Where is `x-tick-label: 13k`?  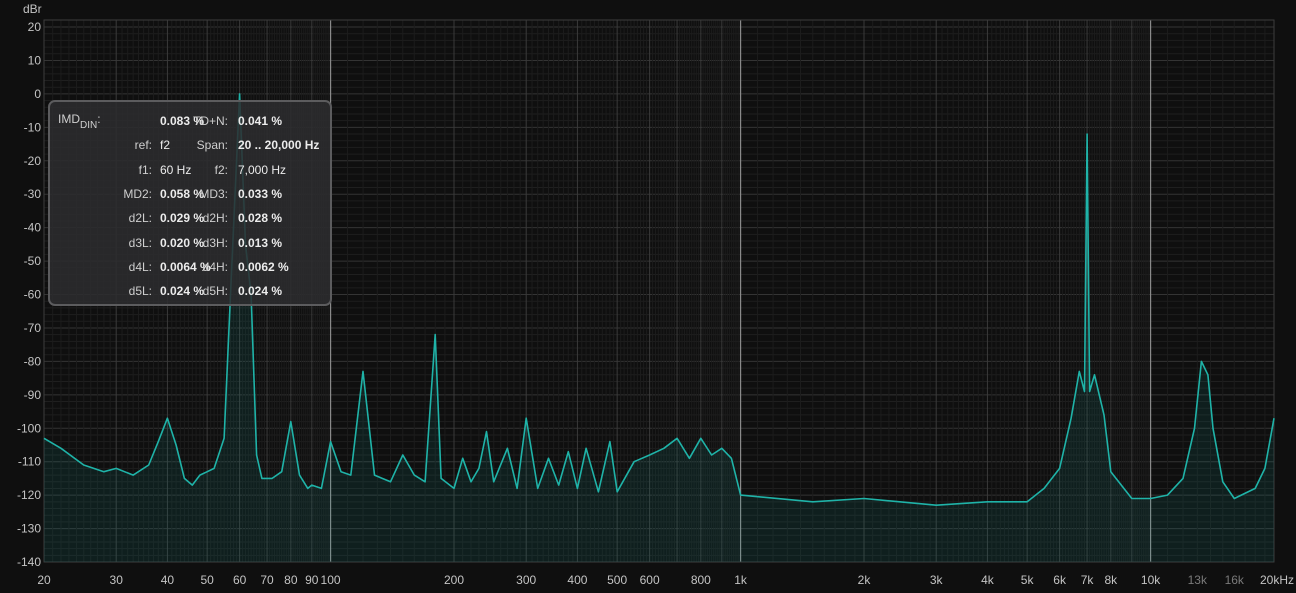 x-tick-label: 13k is located at coordinates (1198, 580).